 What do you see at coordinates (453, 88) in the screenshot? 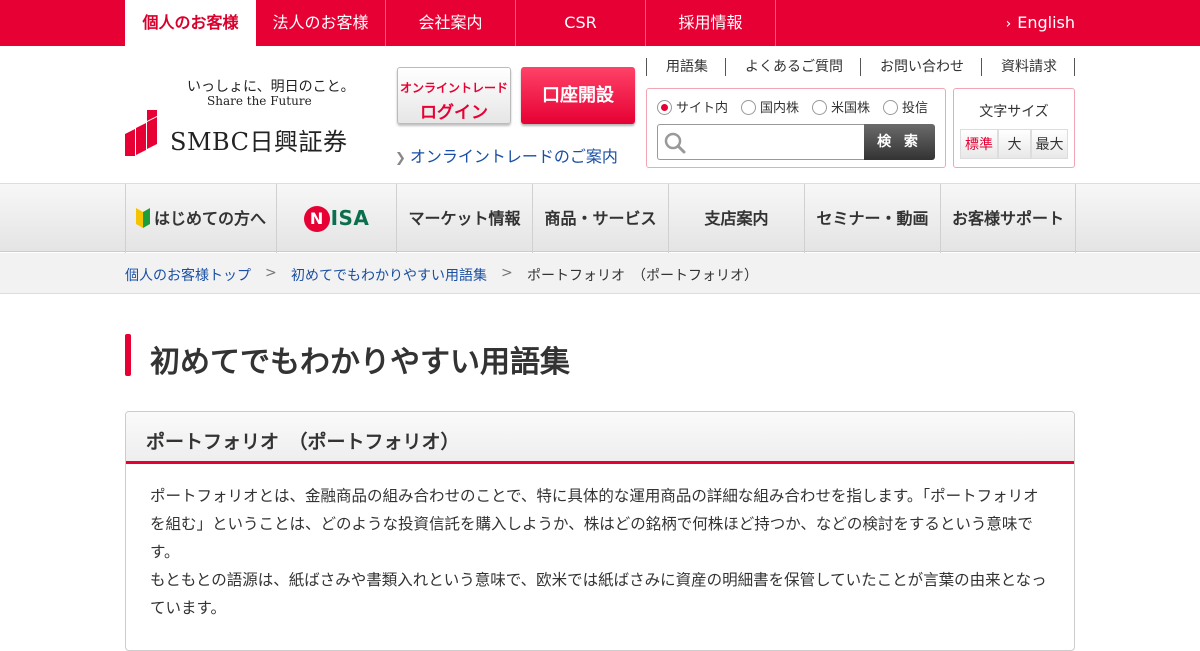
I see `login-button-line1: オンライントレード` at bounding box center [453, 88].